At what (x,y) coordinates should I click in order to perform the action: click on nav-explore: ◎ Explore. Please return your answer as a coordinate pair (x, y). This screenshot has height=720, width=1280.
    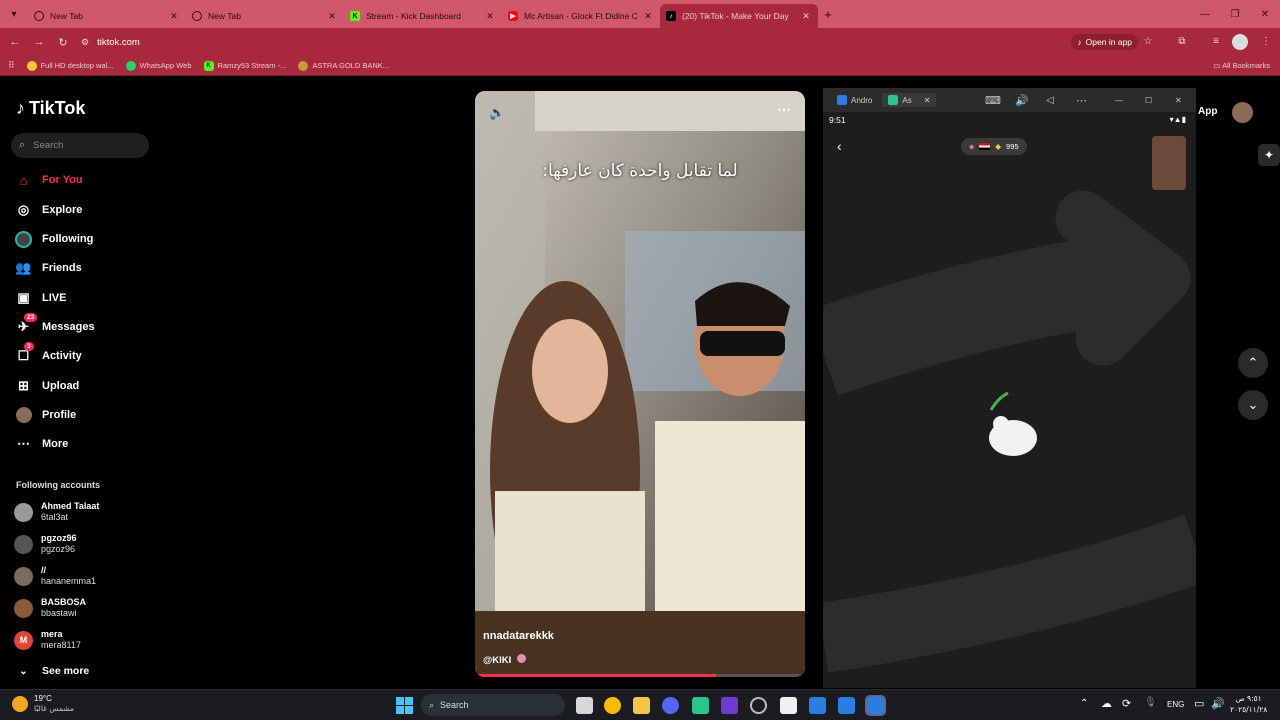
    Looking at the image, I should click on (49, 210).